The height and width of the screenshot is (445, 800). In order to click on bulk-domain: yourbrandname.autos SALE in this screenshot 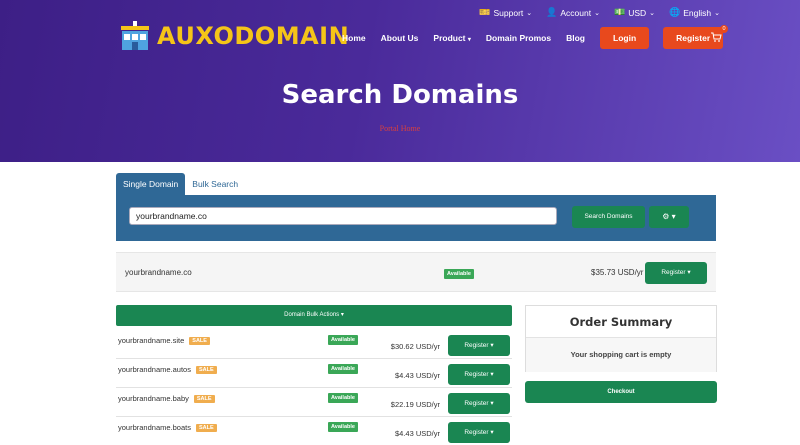, I will do `click(167, 370)`.